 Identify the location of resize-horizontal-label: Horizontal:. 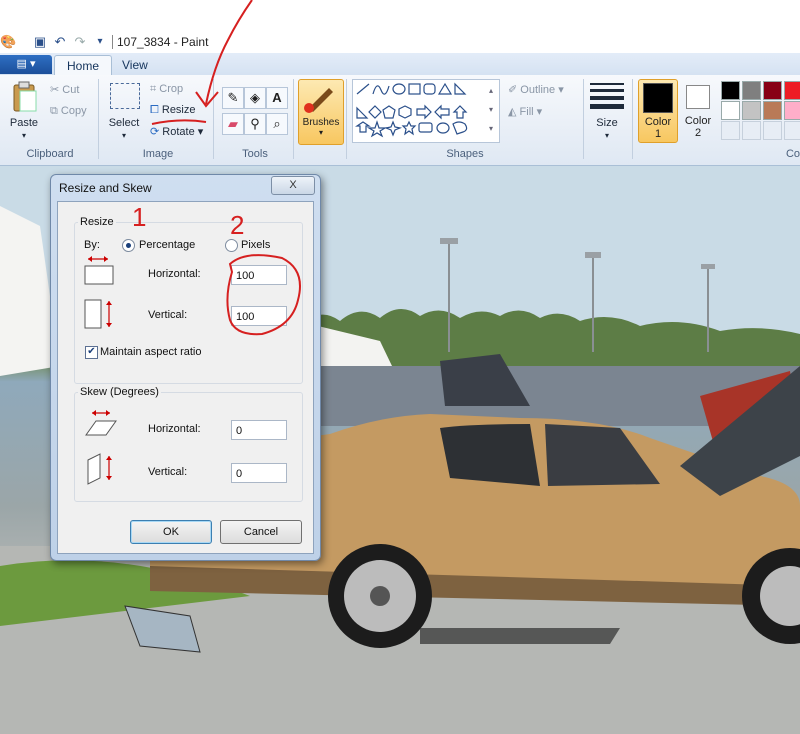
(174, 274).